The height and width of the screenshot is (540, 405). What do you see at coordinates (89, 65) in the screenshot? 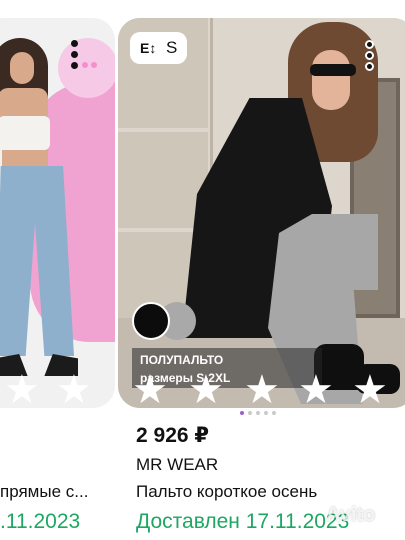
I see `photo-pager` at bounding box center [89, 65].